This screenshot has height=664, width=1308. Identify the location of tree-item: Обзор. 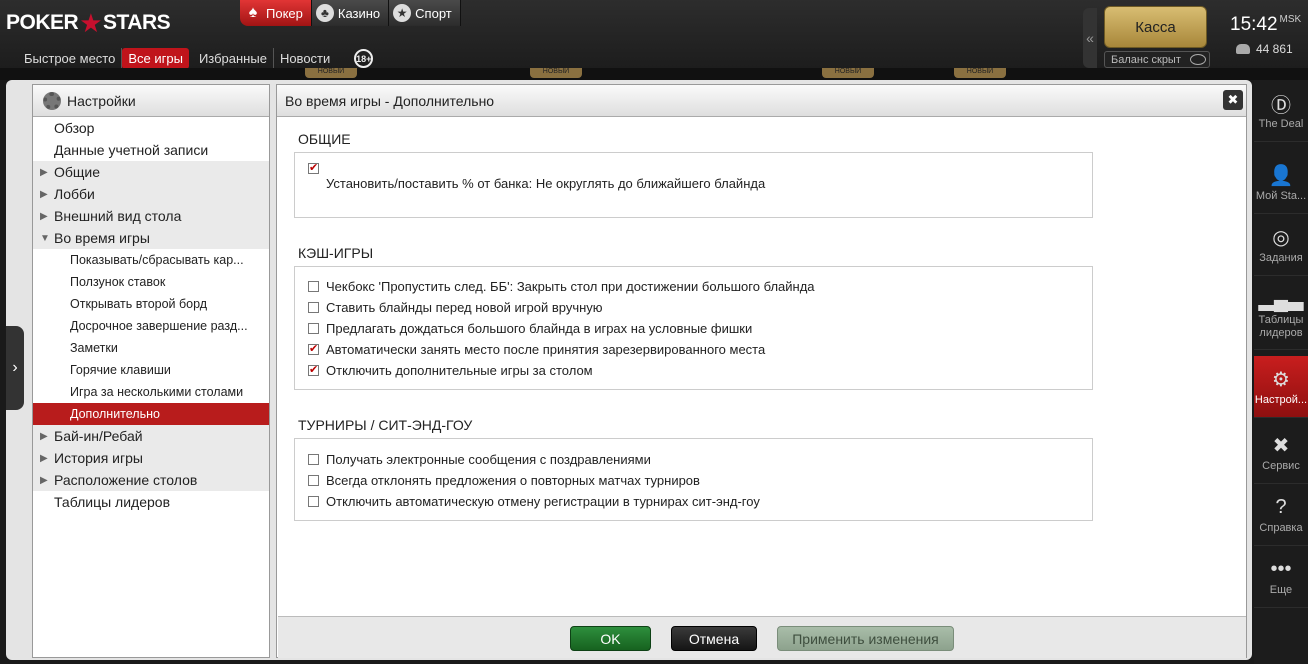
(151, 128).